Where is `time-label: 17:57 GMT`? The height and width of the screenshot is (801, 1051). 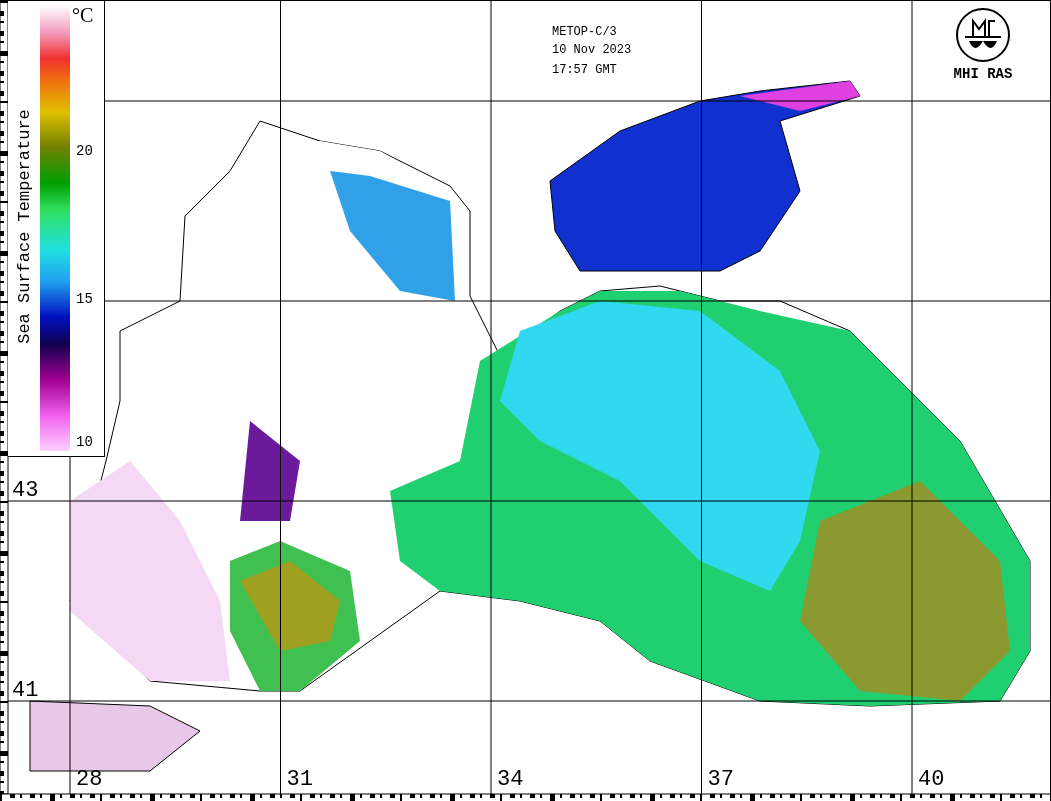 time-label: 17:57 GMT is located at coordinates (584, 70).